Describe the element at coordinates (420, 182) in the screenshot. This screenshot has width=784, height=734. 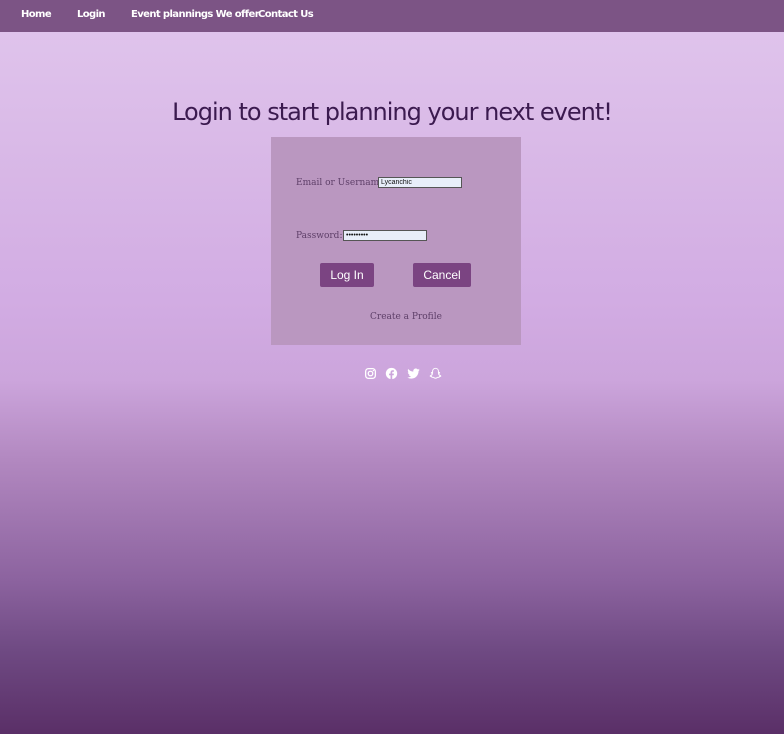
I see `email-field` at that location.